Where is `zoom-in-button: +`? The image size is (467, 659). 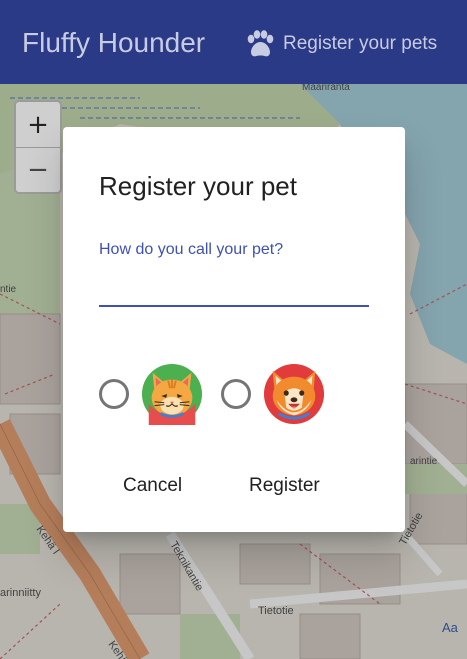
zoom-in-button: + is located at coordinates (38, 124).